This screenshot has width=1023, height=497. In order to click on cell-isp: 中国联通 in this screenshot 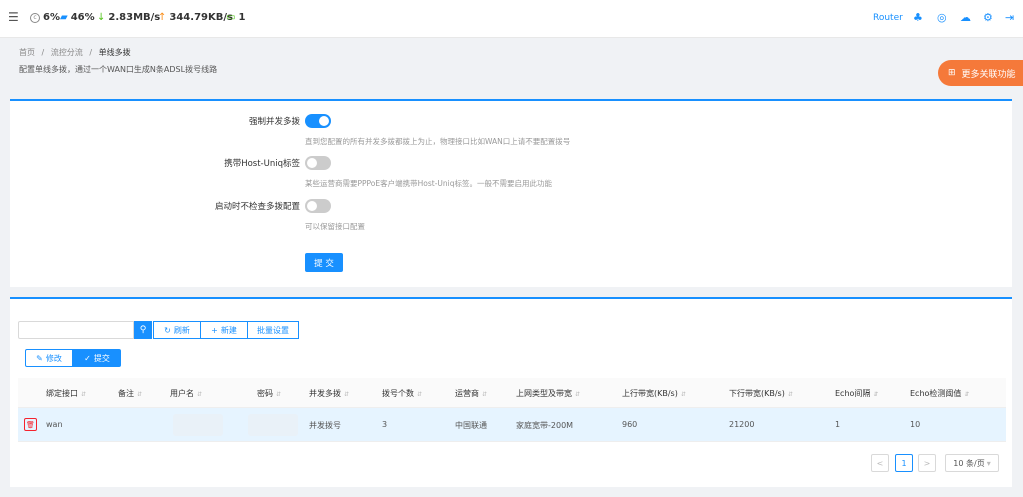, I will do `click(471, 425)`.